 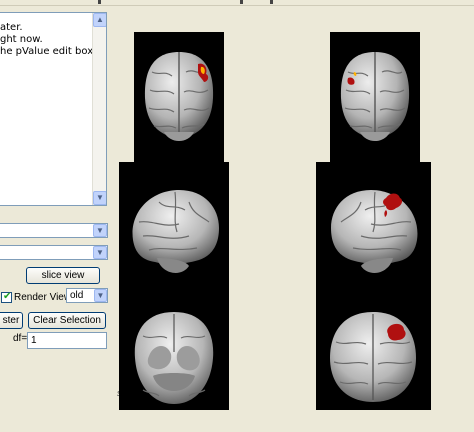 What do you see at coordinates (21, 39) in the screenshot?
I see `log-line: ght now.` at bounding box center [21, 39].